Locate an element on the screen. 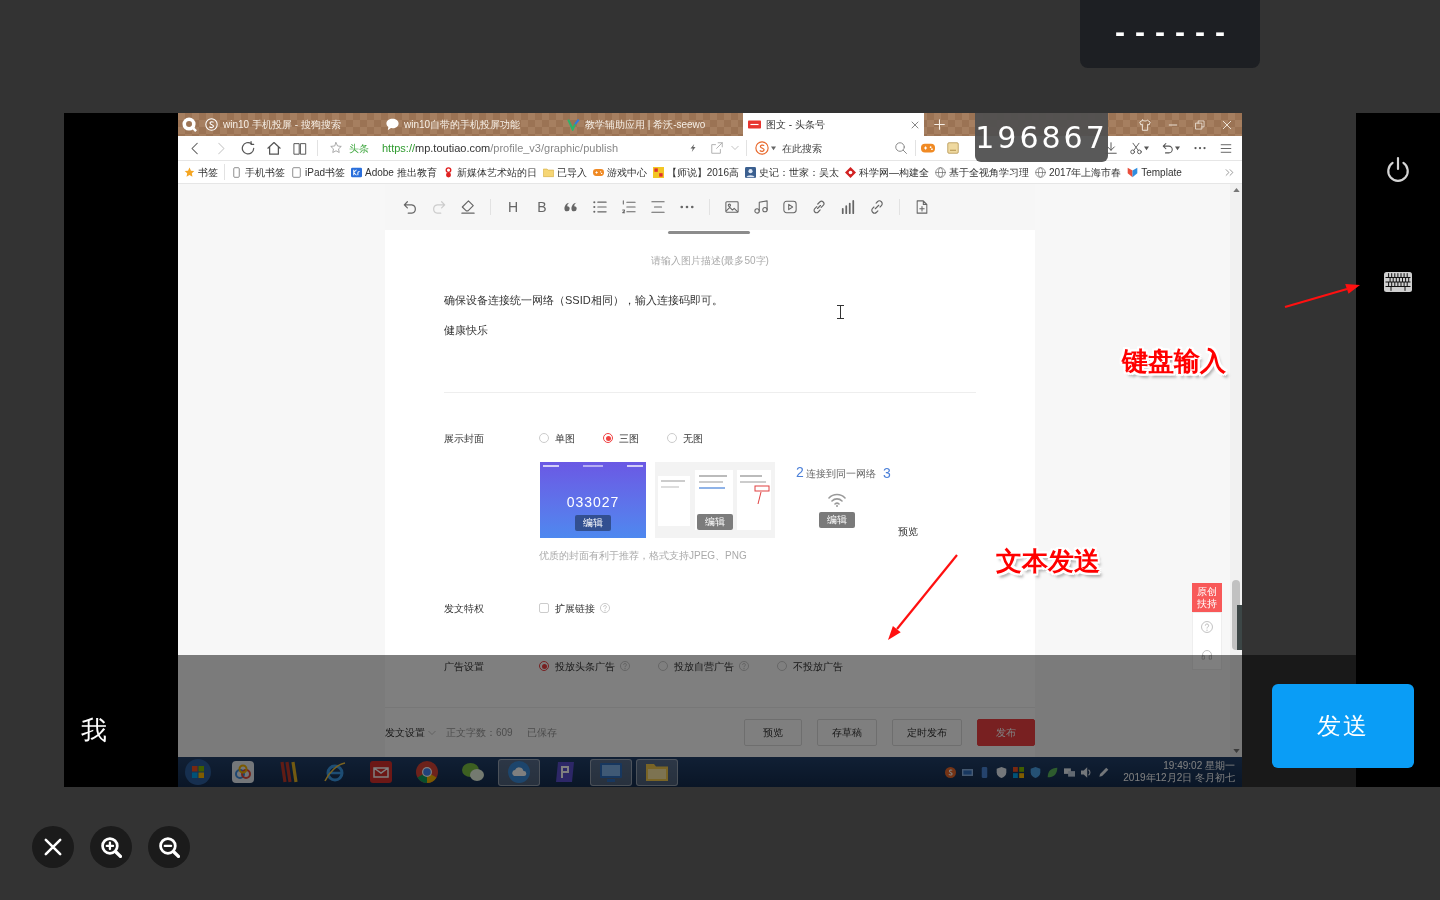 The width and height of the screenshot is (1440, 900). numbered-list-icon is located at coordinates (629, 207).